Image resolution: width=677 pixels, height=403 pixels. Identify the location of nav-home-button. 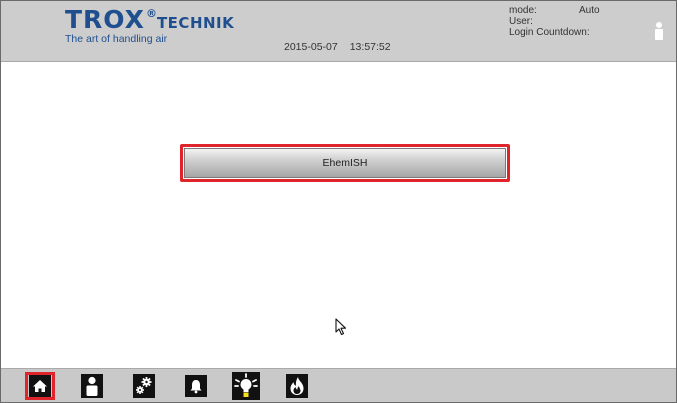
(40, 386).